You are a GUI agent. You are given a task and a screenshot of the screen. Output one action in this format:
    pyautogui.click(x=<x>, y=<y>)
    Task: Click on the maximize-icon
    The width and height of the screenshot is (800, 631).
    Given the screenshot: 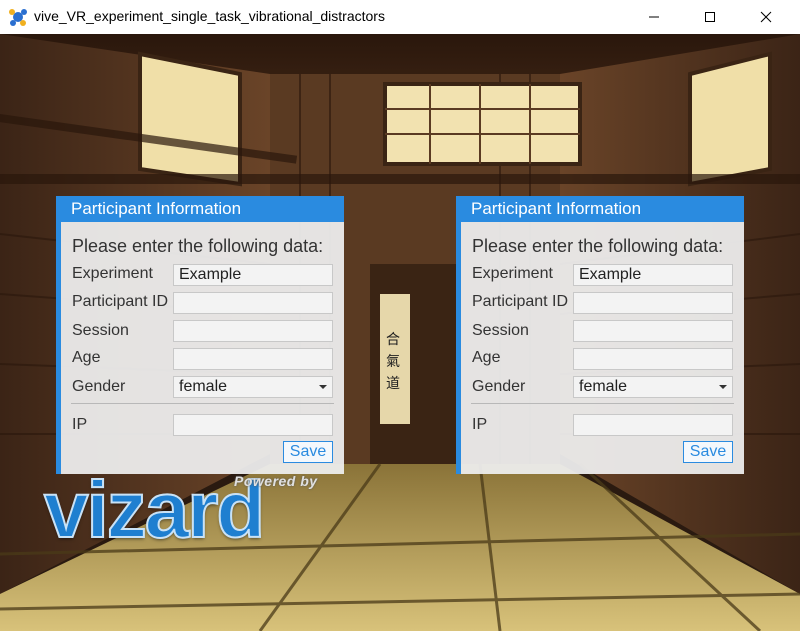 What is the action you would take?
    pyautogui.click(x=710, y=17)
    